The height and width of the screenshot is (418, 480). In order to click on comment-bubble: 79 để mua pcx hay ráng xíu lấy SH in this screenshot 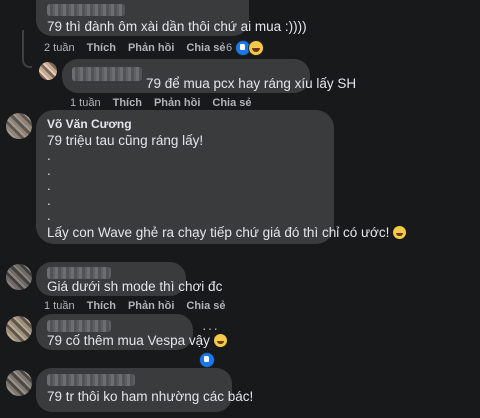, I will do `click(209, 76)`.